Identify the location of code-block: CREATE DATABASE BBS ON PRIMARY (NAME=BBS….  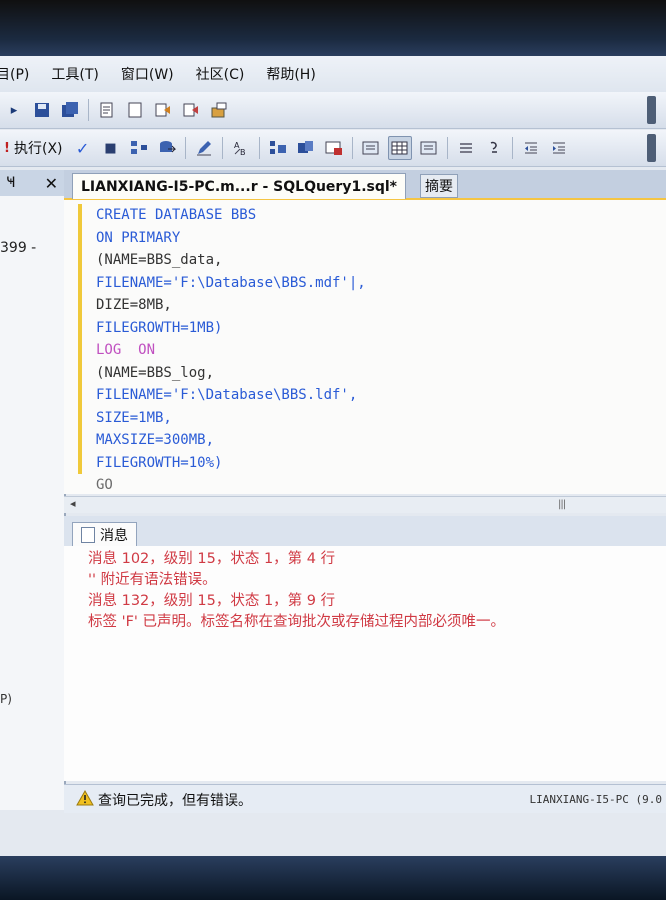
(231, 350).